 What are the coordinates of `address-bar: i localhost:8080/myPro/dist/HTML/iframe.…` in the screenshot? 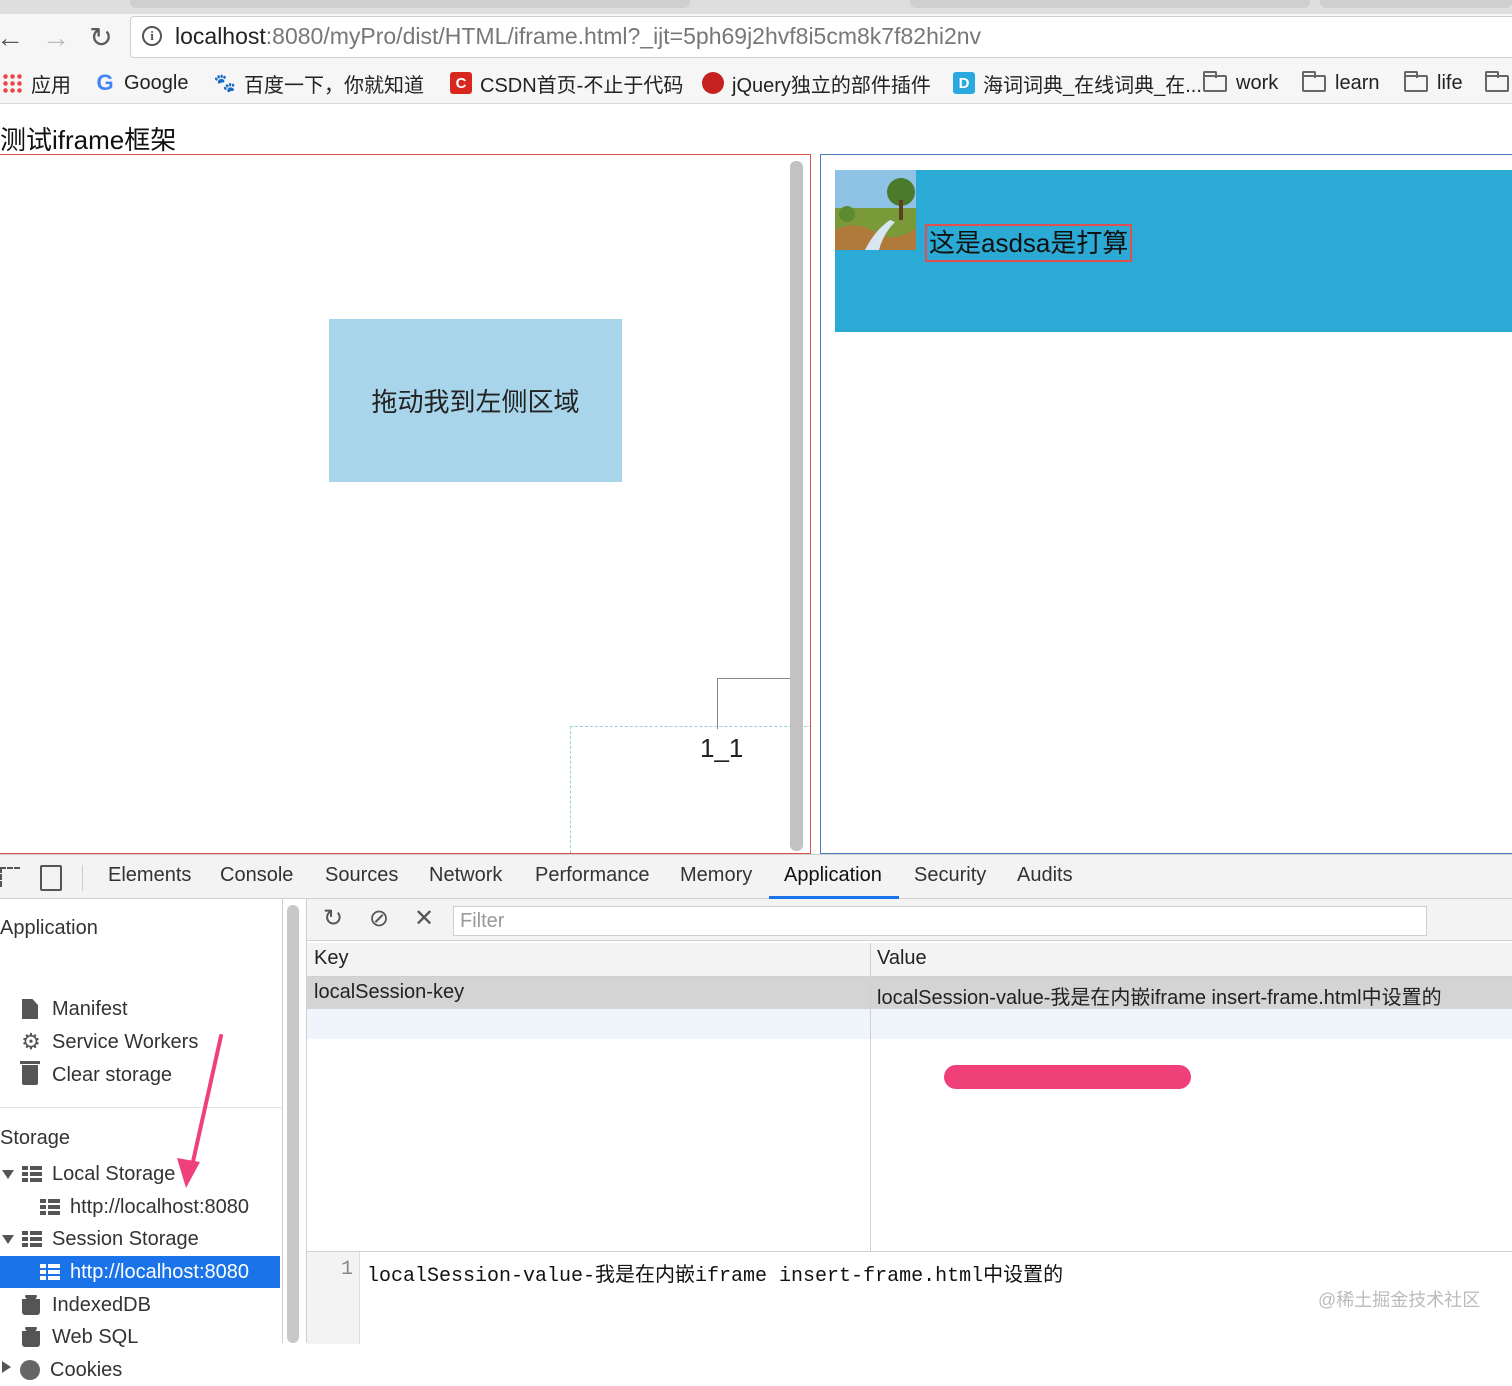 It's located at (821, 37).